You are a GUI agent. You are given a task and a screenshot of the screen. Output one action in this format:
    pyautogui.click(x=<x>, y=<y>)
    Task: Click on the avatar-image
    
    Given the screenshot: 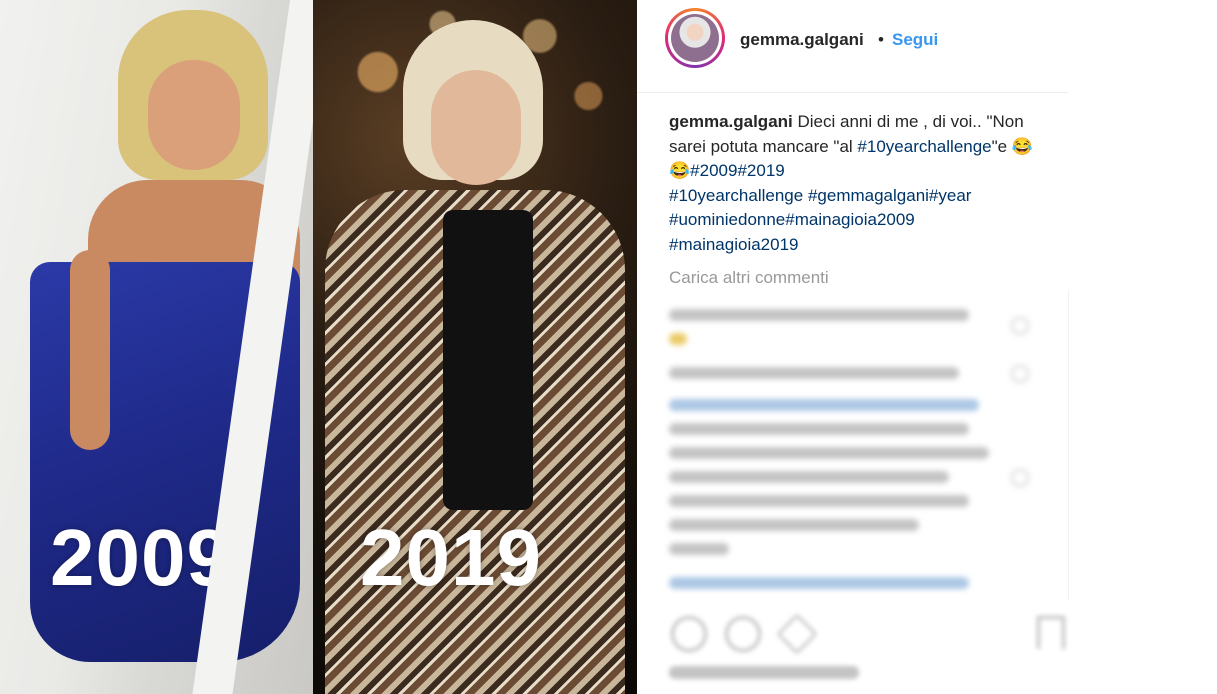 What is the action you would take?
    pyautogui.click(x=695, y=38)
    